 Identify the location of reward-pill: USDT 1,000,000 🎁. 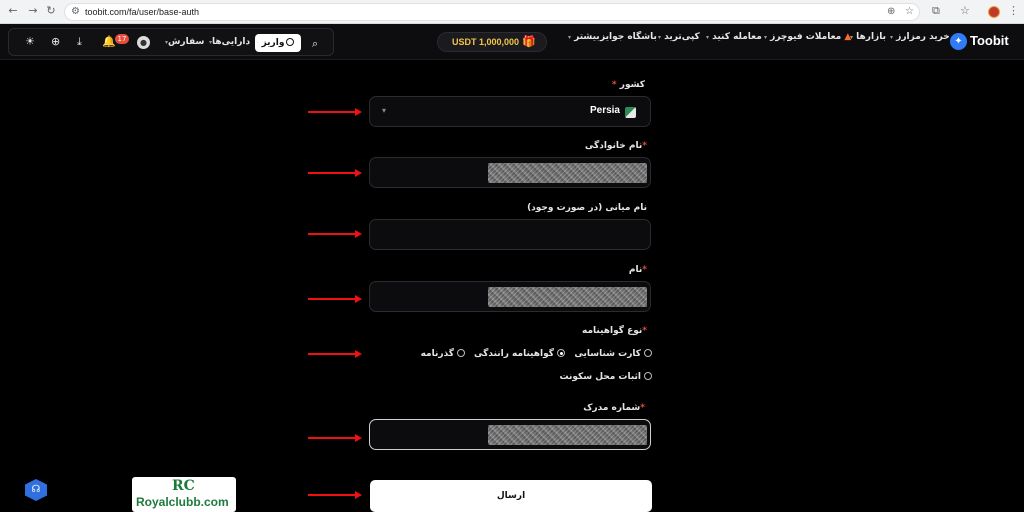
(492, 42).